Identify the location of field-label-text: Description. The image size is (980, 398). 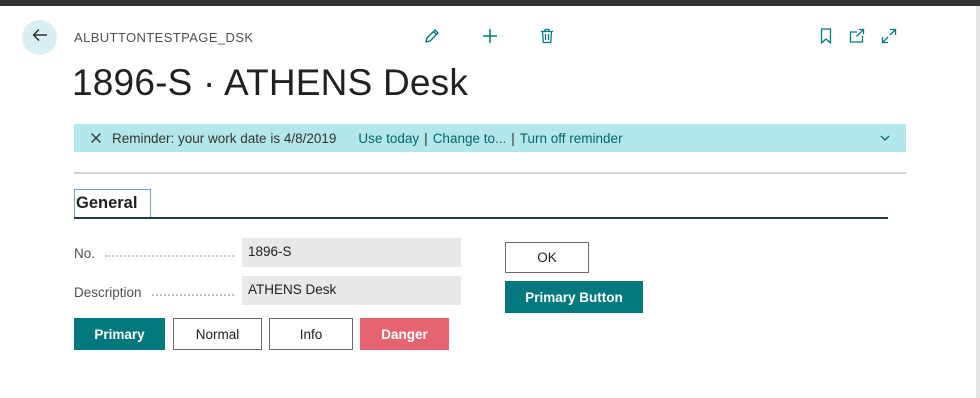
(108, 292).